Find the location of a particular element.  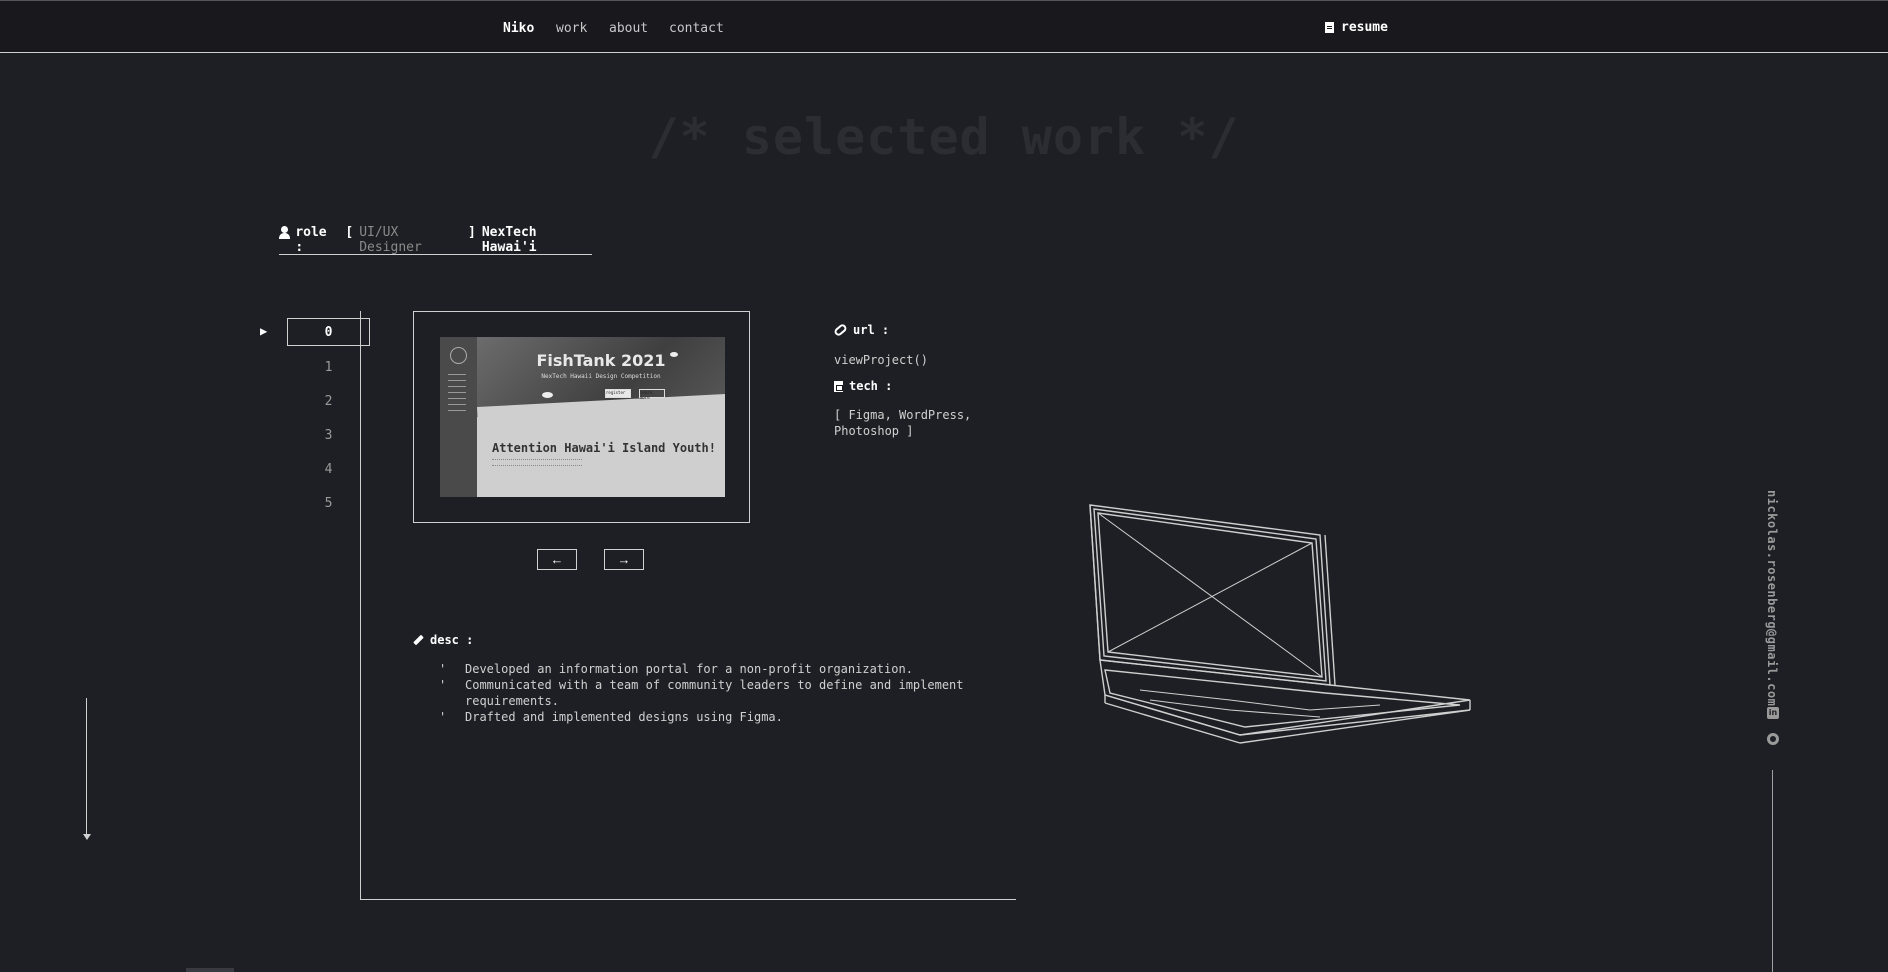

tech-value-line-2: Photoshop ] is located at coordinates (874, 431).